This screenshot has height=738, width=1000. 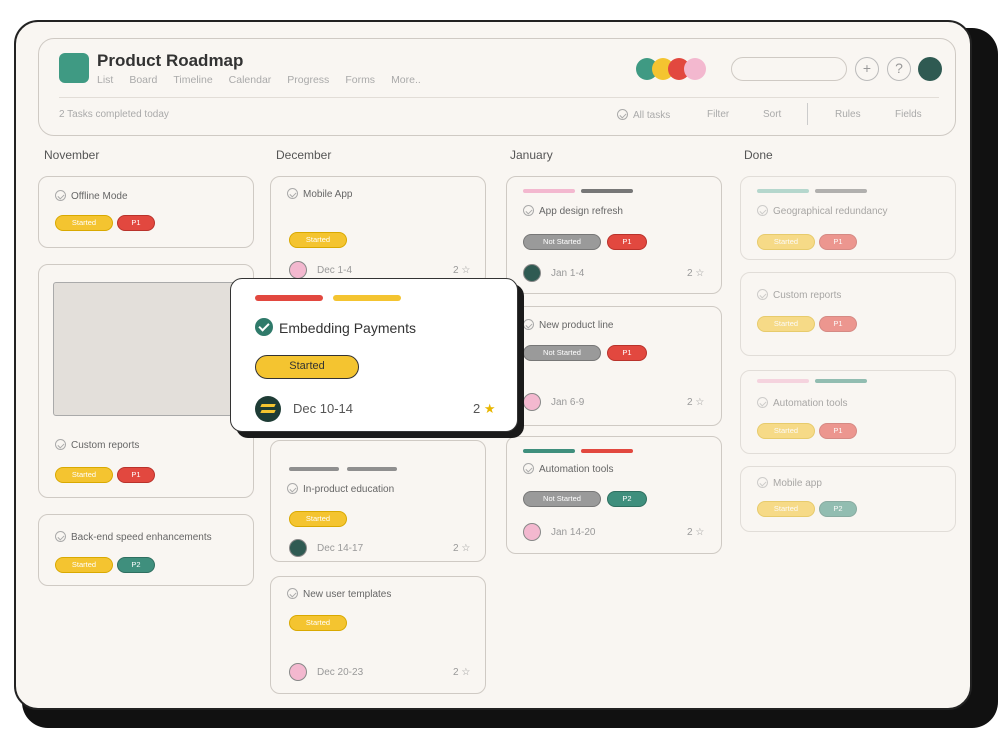 I want to click on star-count-value: 2, so click(x=477, y=408).